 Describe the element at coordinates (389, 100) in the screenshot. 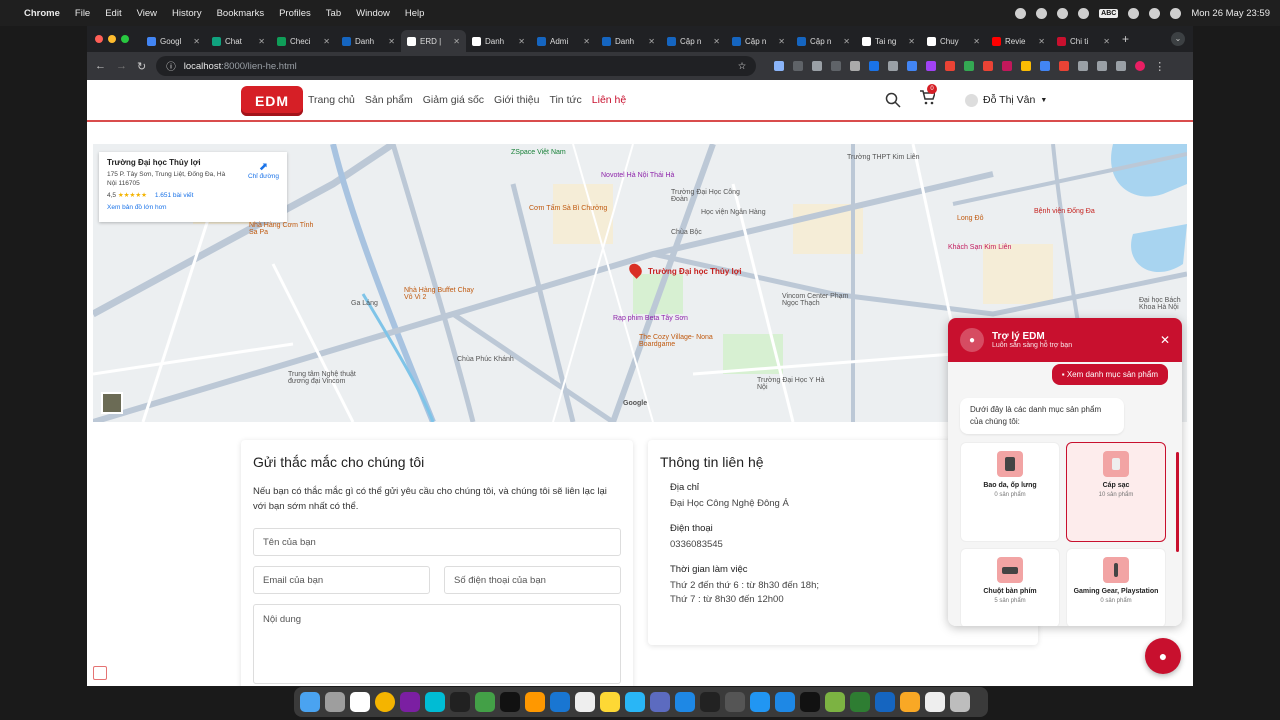

I see `nav-products: Sản phẩm` at that location.